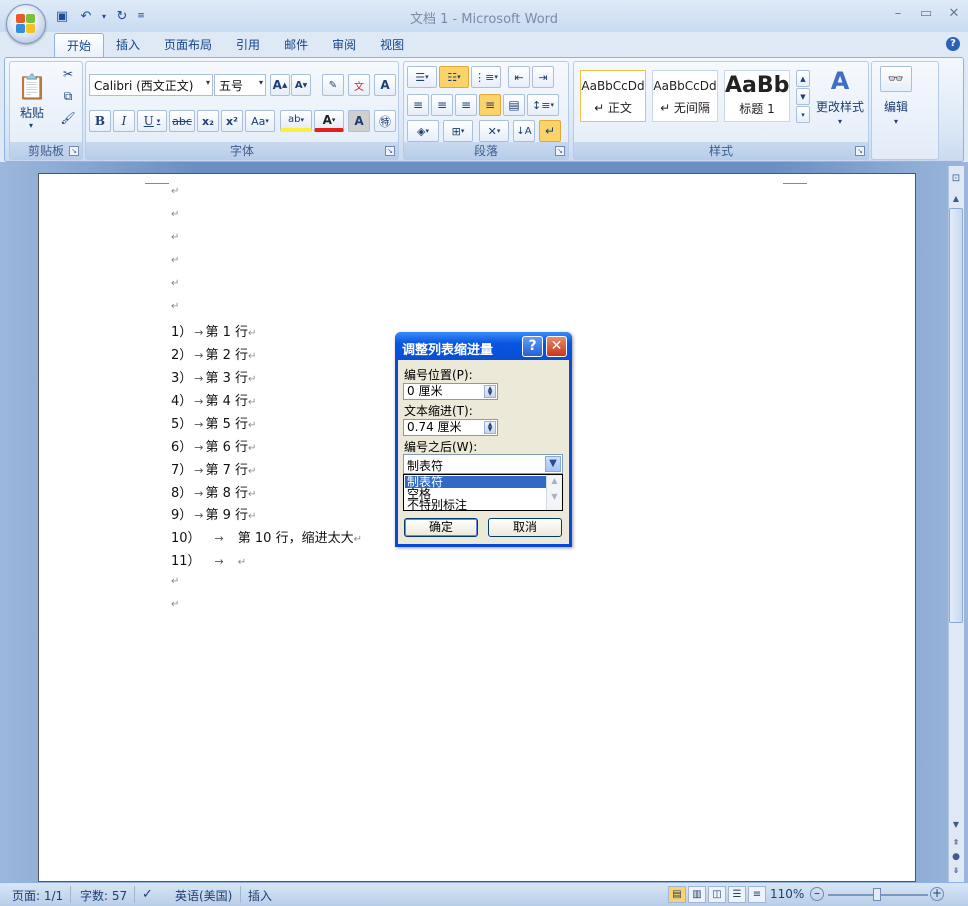 The image size is (968, 906). What do you see at coordinates (213, 376) in the screenshot?
I see `list-item: 3） → 第 3 行↵` at bounding box center [213, 376].